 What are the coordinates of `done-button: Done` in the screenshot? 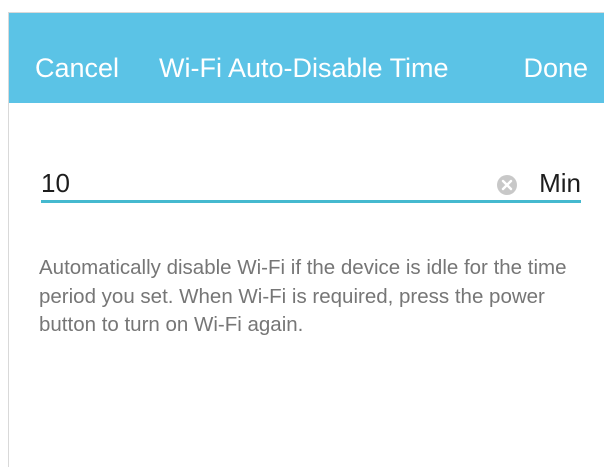 It's located at (555, 58).